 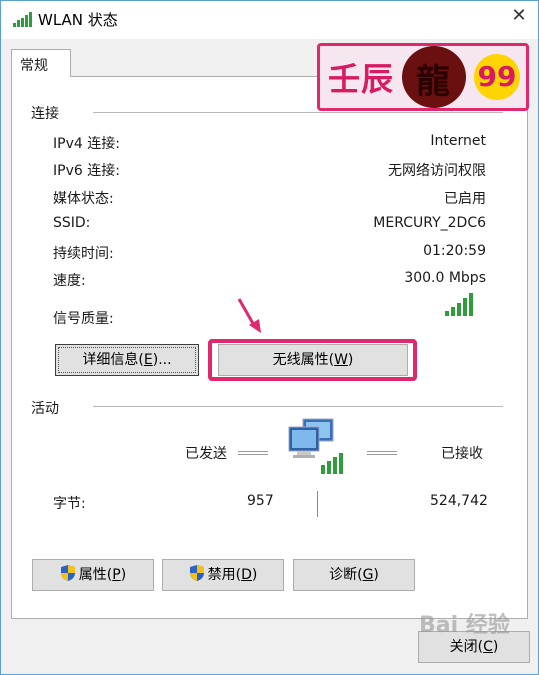 What do you see at coordinates (445, 278) in the screenshot?
I see `speed-value: 300.0 Mbps` at bounding box center [445, 278].